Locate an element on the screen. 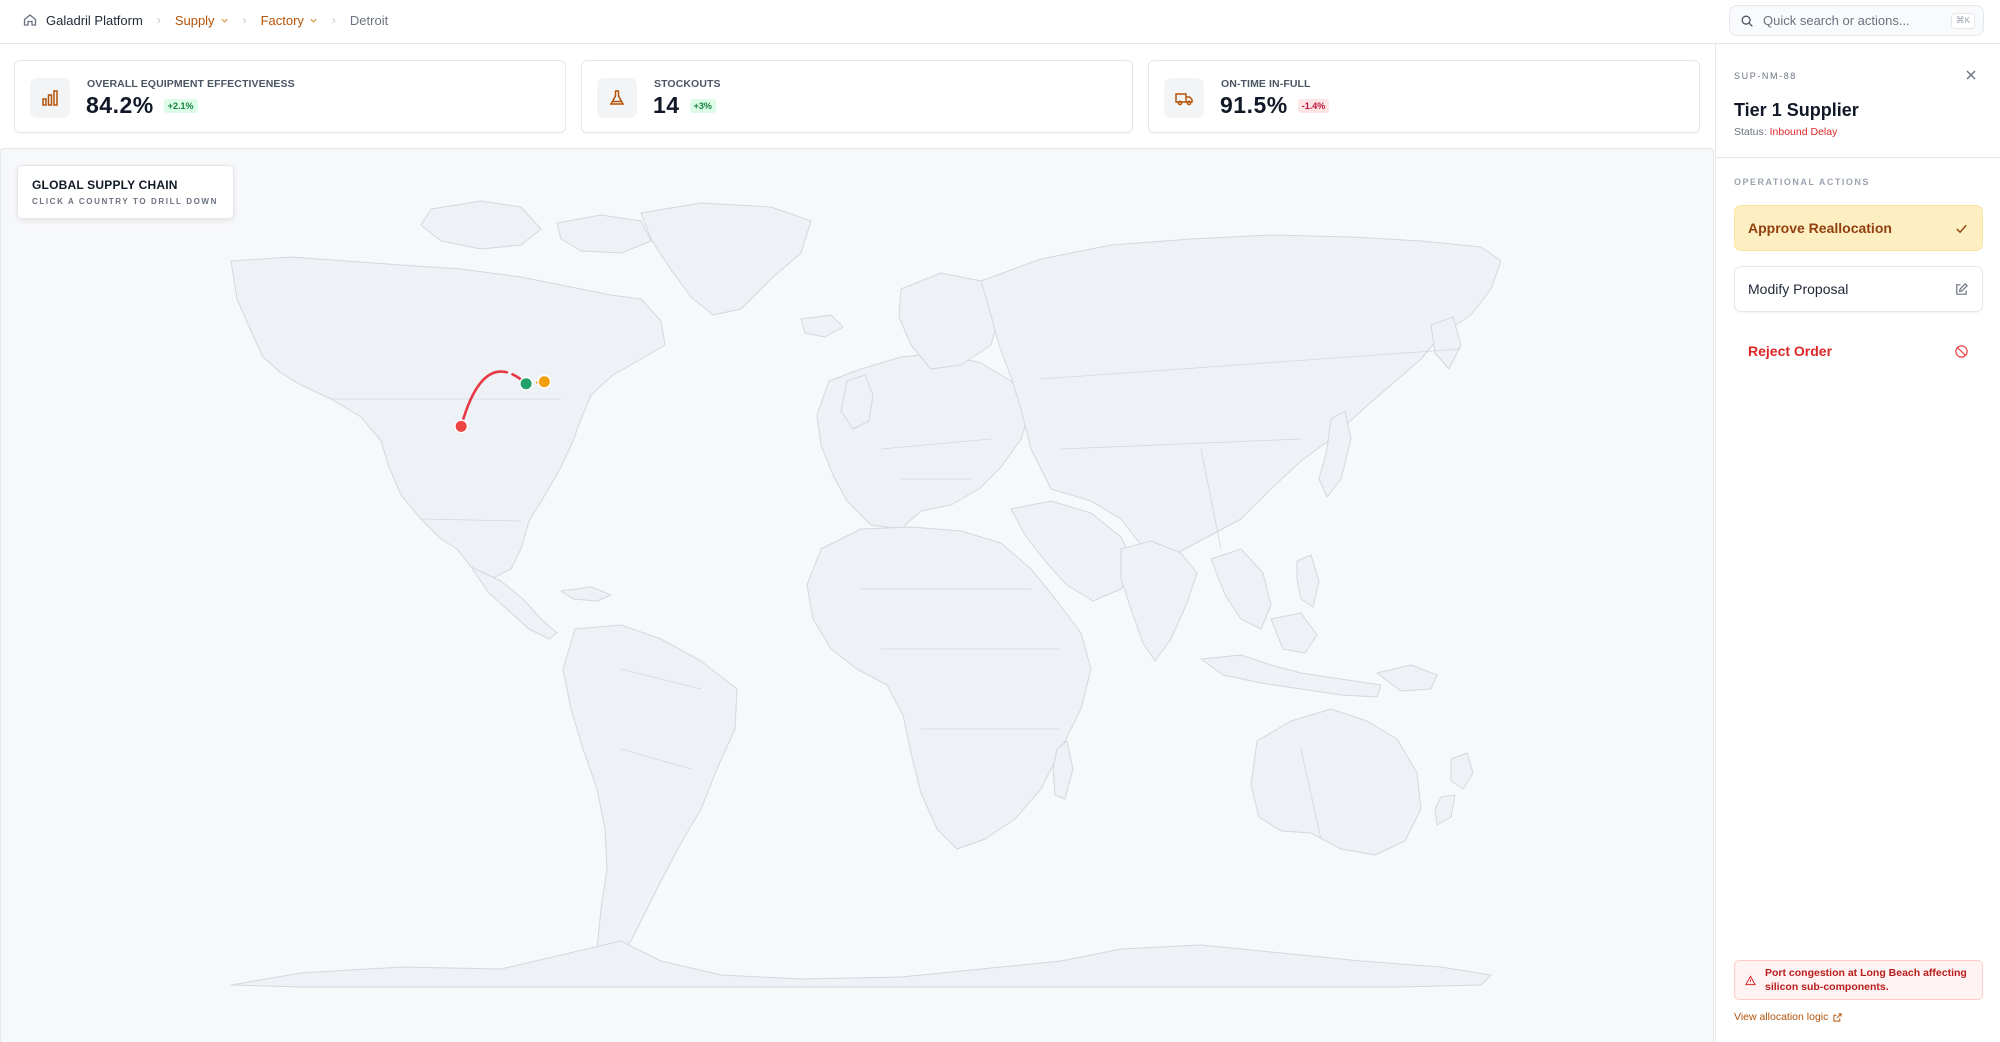  map-title: GLOBAL SUPPLY CHAIN is located at coordinates (105, 185).